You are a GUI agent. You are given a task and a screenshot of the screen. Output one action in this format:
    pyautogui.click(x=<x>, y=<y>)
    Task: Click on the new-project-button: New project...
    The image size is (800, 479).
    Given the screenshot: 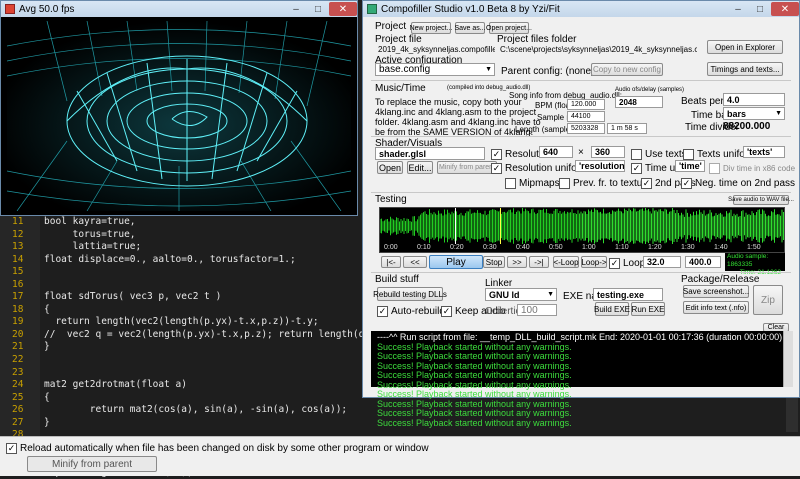 What is the action you would take?
    pyautogui.click(x=431, y=28)
    